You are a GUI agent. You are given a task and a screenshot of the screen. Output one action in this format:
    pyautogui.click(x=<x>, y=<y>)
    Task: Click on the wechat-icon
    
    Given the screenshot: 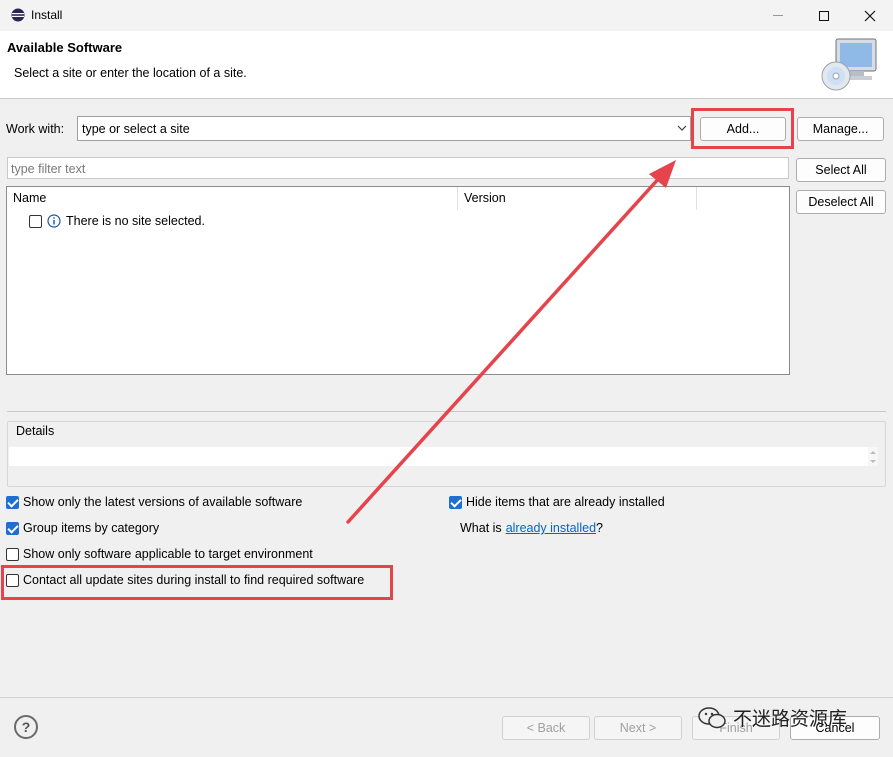 What is the action you would take?
    pyautogui.click(x=712, y=717)
    